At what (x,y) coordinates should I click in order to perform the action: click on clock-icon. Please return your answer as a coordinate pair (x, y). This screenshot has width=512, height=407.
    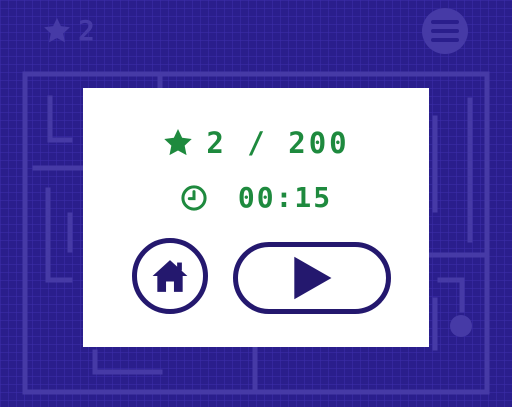
    Looking at the image, I should click on (194, 197).